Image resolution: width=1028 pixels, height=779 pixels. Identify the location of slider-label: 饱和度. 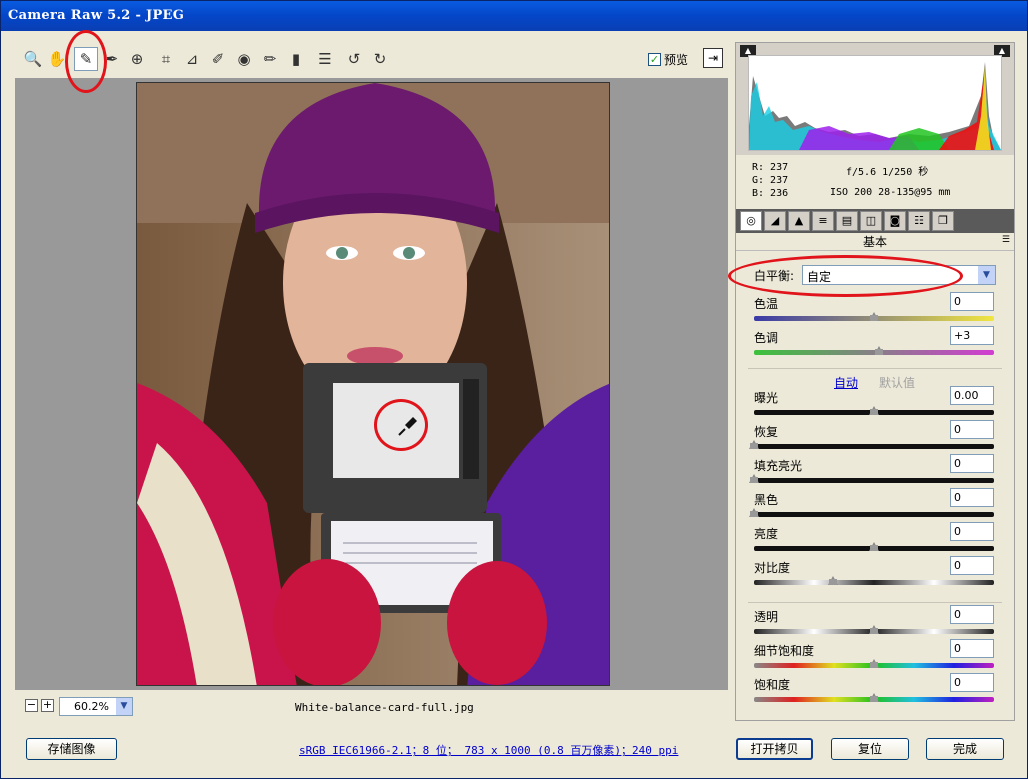
(772, 685).